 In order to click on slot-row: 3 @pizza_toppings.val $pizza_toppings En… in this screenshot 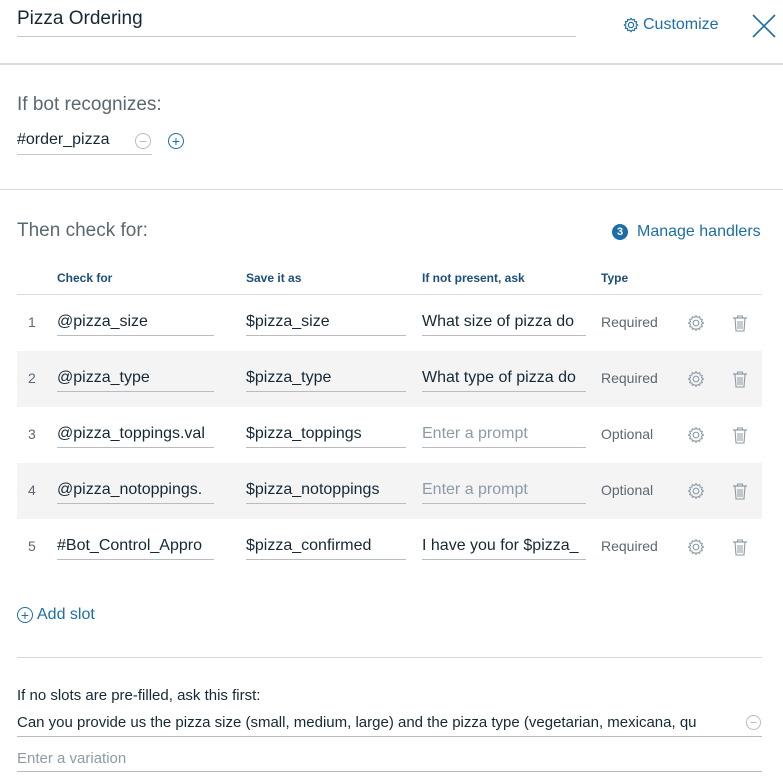, I will do `click(389, 435)`.